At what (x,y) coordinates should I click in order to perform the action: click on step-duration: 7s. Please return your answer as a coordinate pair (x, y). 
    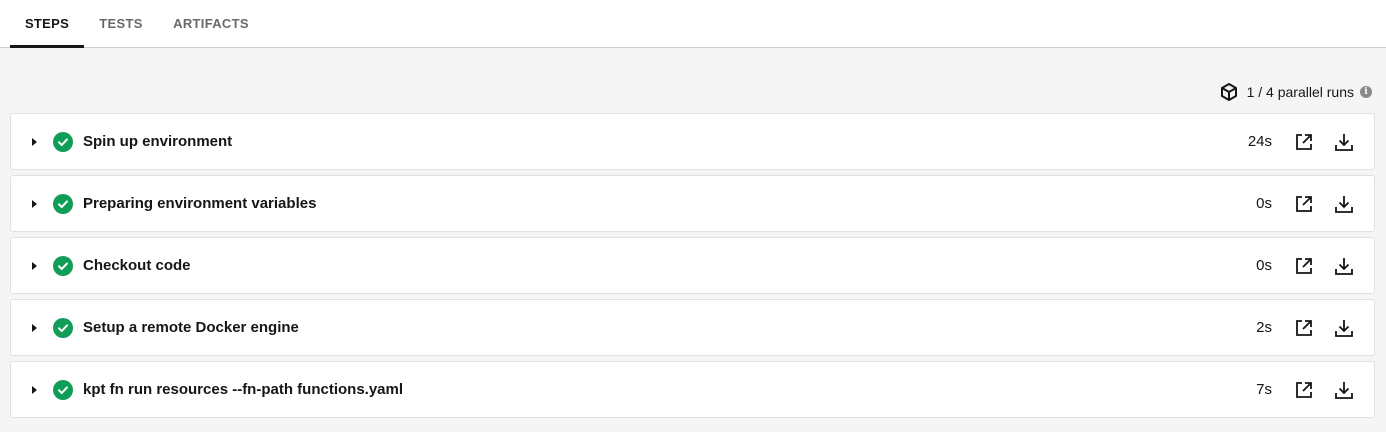
    Looking at the image, I should click on (1264, 389).